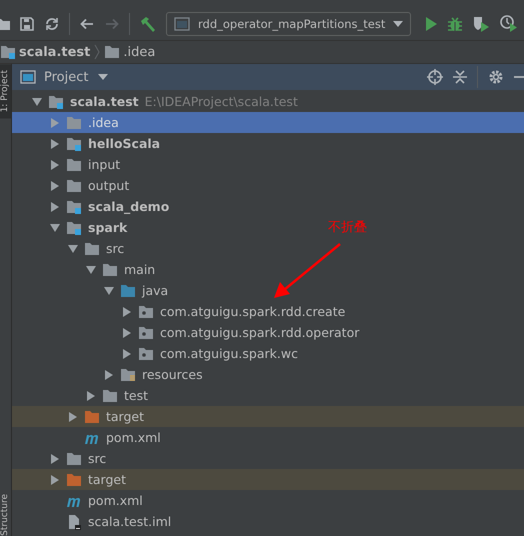 The width and height of the screenshot is (524, 536). What do you see at coordinates (71, 185) in the screenshot?
I see `tree-item: output` at bounding box center [71, 185].